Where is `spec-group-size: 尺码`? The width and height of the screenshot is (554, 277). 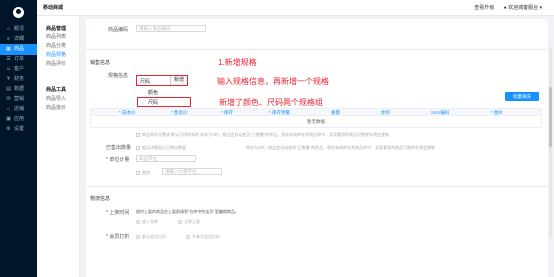
spec-group-size: 尺码 is located at coordinates (153, 102).